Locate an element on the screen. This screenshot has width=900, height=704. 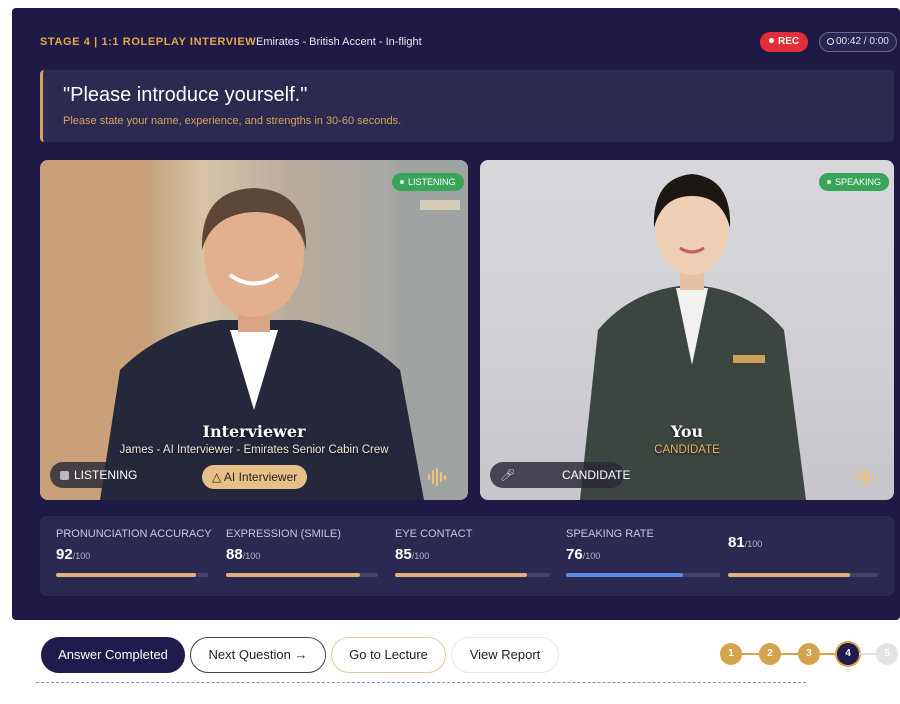
interviewer-chip-text: LISTENING is located at coordinates (106, 475).